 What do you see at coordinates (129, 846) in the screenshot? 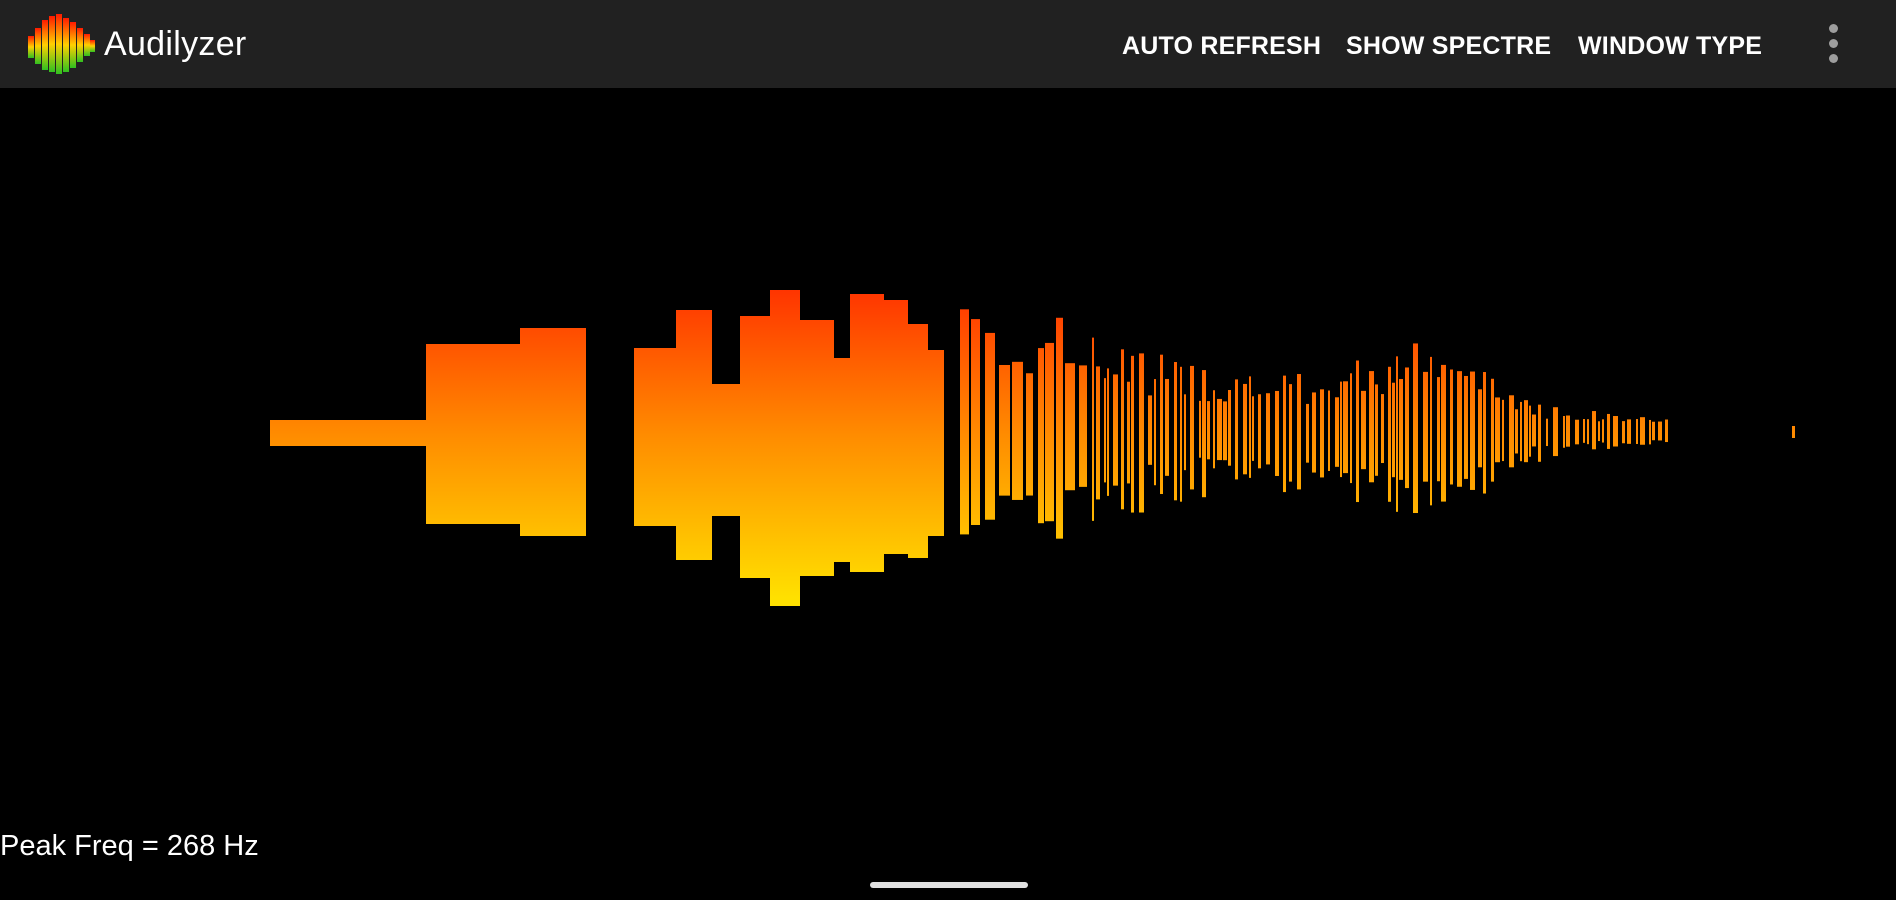
I see `peak-frequency-label: Peak Freq = 268 Hz` at bounding box center [129, 846].